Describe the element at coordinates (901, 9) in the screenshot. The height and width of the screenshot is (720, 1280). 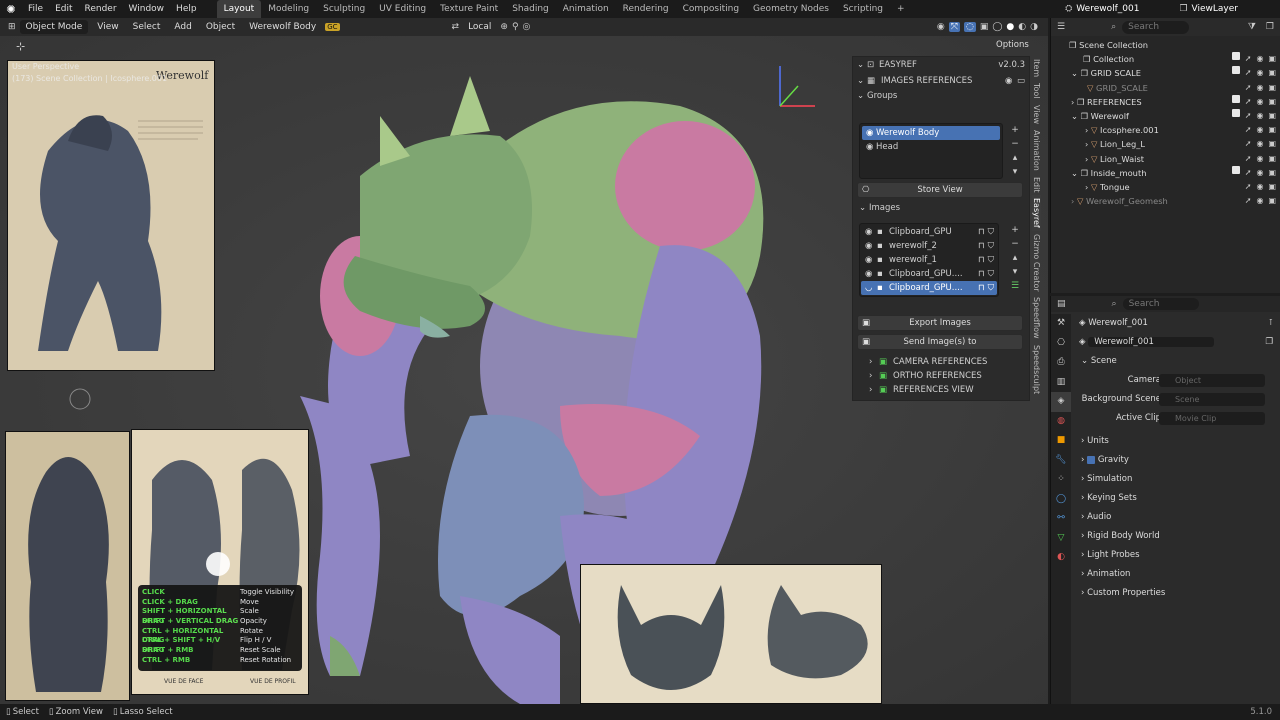
I see `add-workspace-button: +` at that location.